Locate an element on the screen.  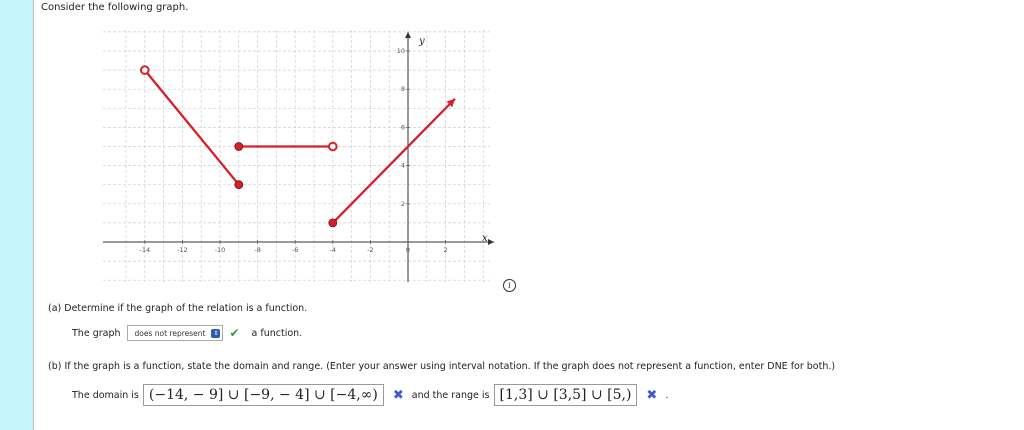
segment-1-end-closed-point is located at coordinates (239, 185).